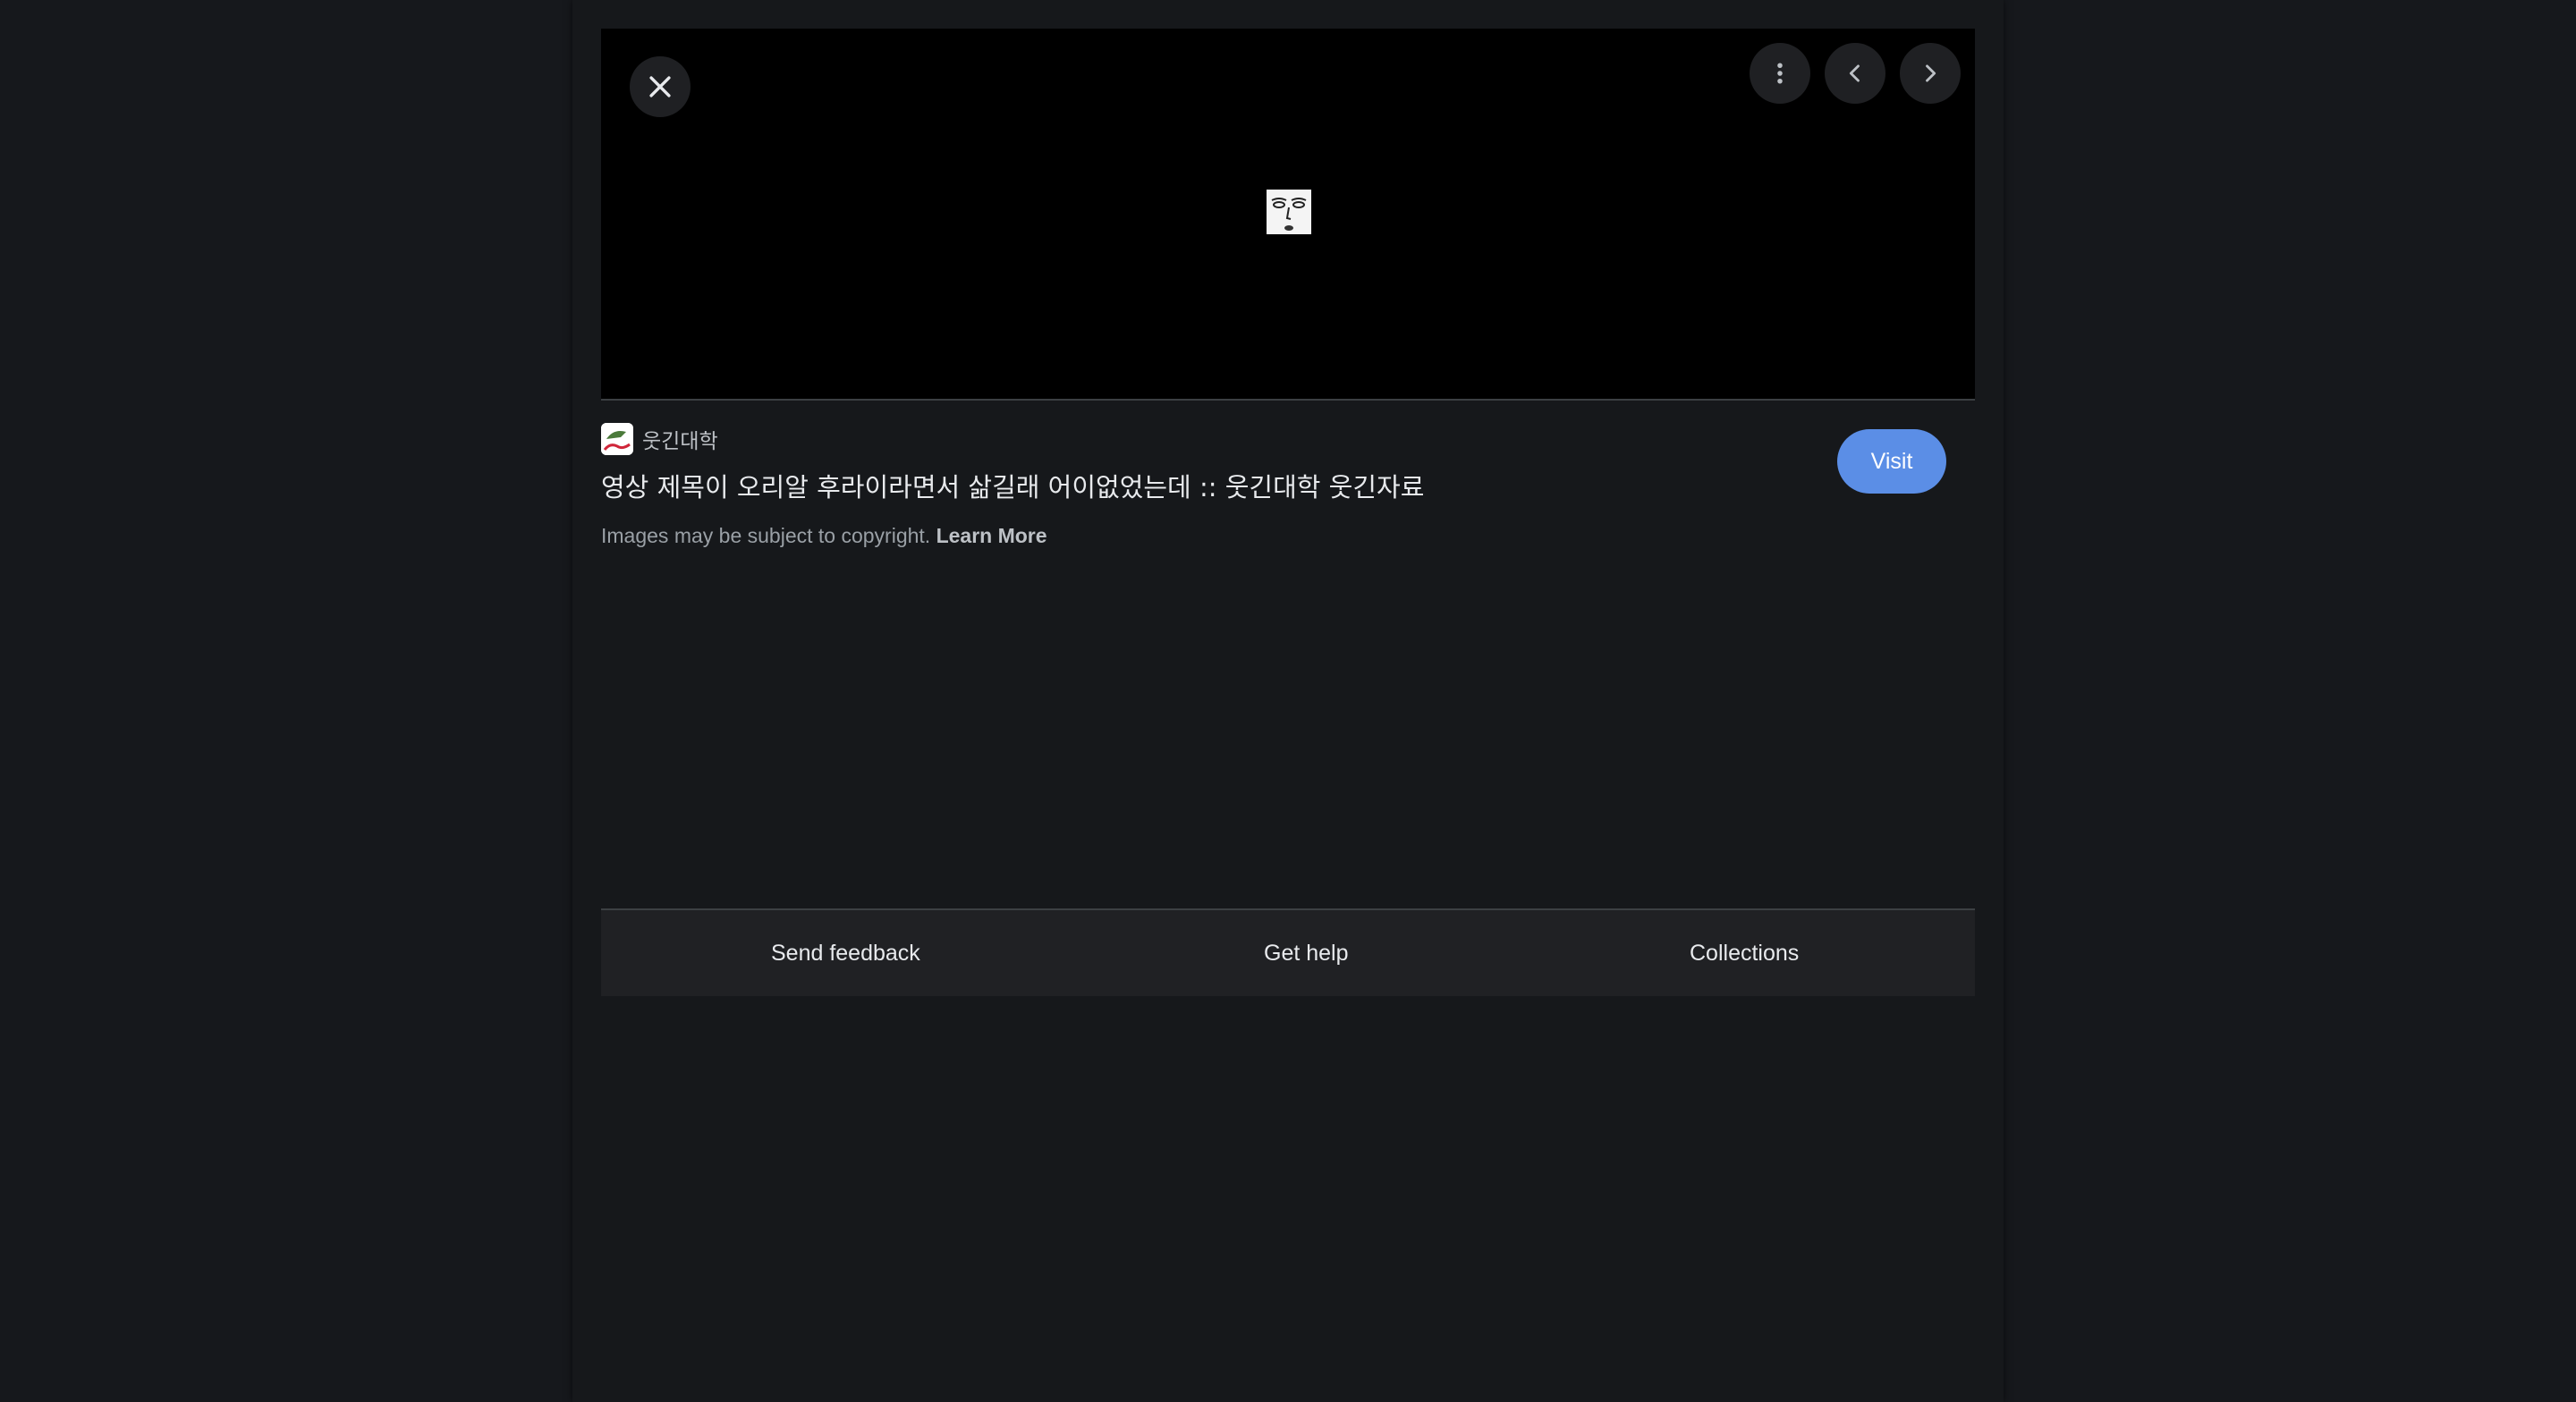 The image size is (2576, 1402). I want to click on preview-image, so click(1289, 212).